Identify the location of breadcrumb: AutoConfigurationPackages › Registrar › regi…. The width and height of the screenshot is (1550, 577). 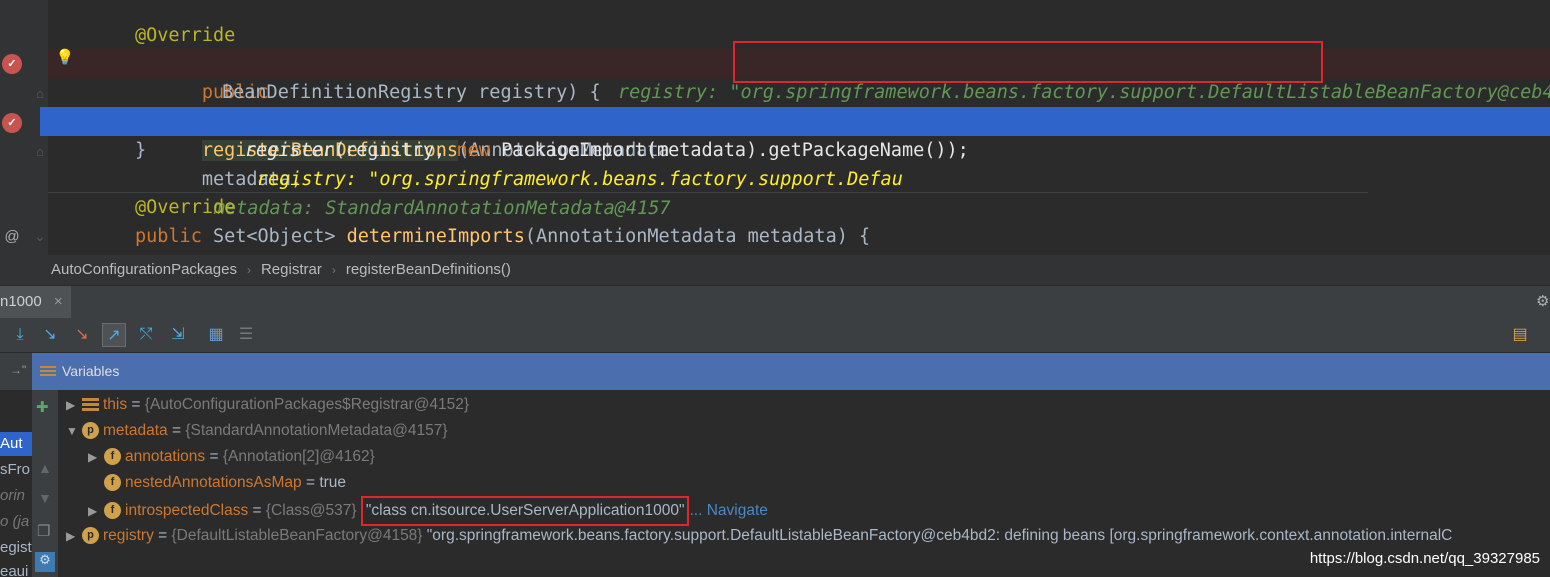
(775, 270).